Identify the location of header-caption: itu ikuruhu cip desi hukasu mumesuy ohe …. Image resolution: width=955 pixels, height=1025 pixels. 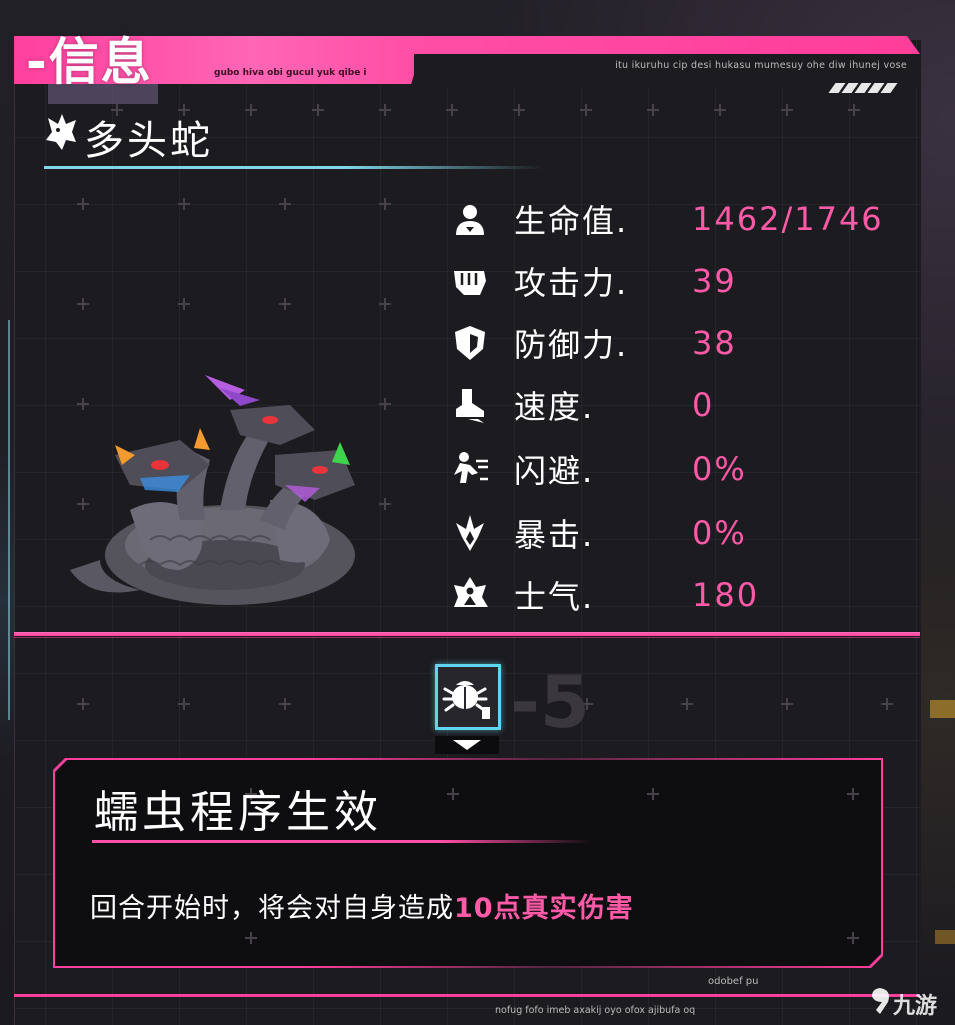
(761, 65).